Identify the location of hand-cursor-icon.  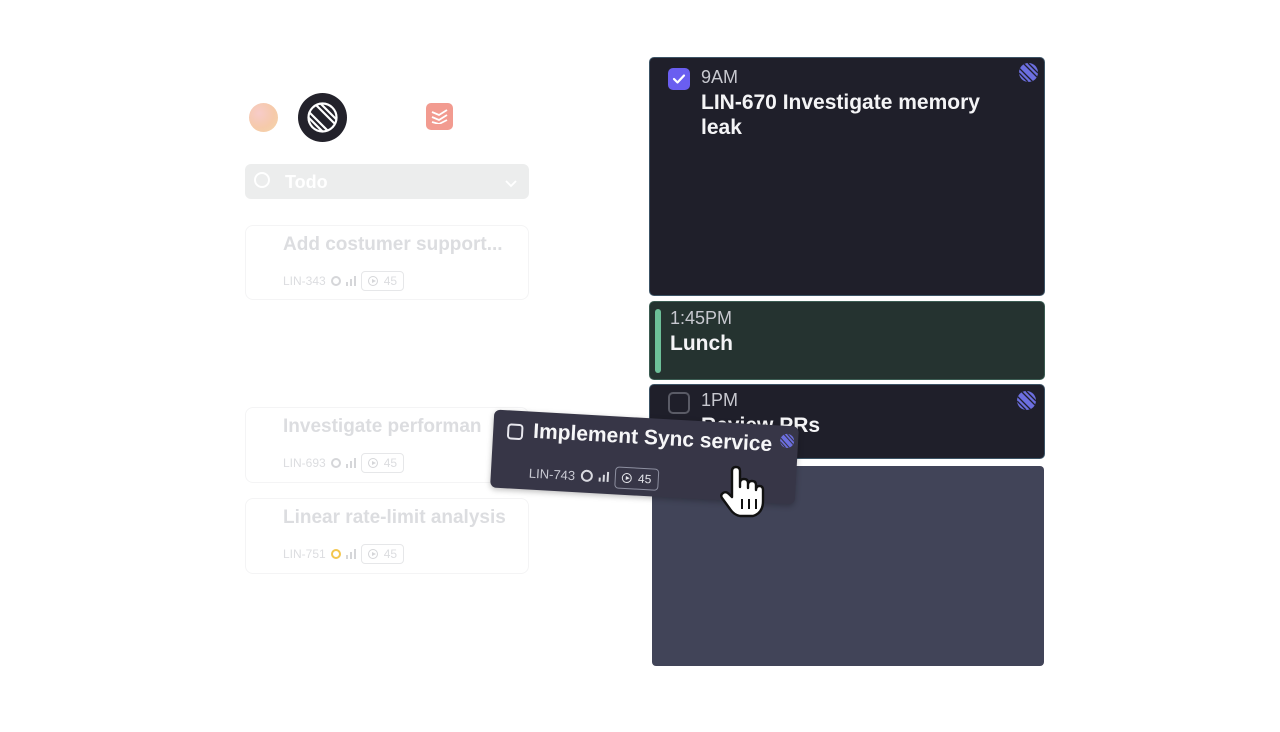
(742, 494).